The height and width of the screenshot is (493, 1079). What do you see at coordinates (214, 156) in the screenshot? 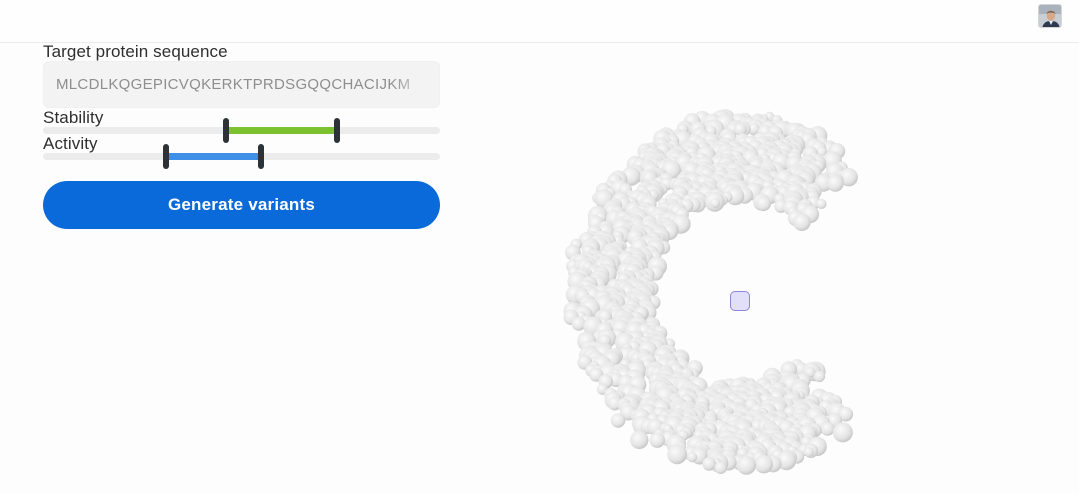
I see `activity-range-fill` at bounding box center [214, 156].